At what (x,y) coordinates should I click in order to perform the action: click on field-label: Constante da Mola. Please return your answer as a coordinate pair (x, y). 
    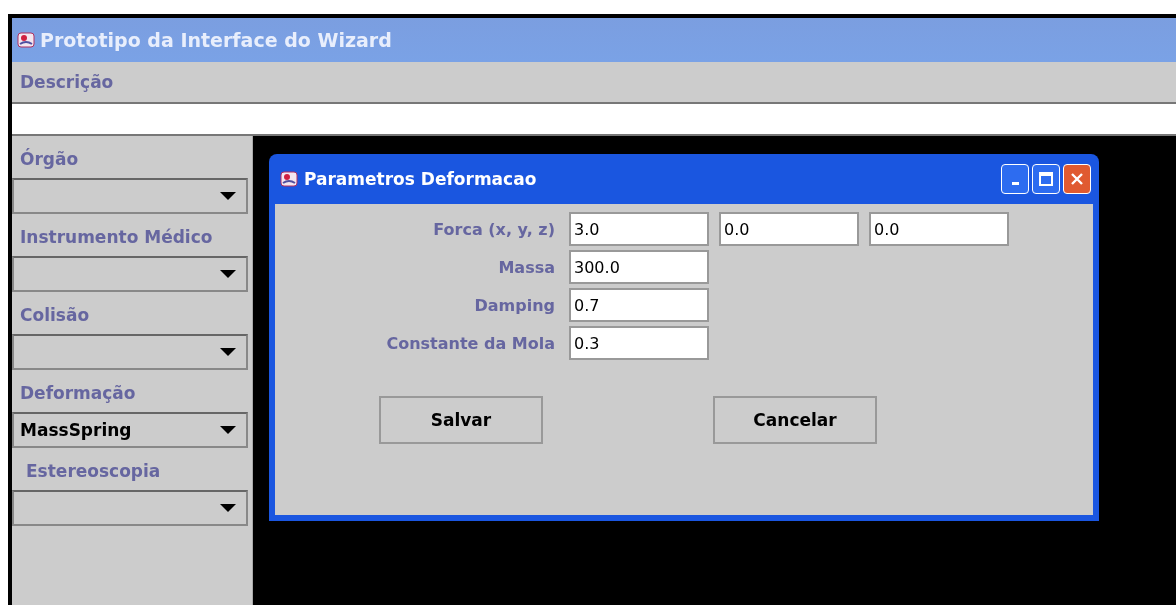
    Looking at the image, I should click on (470, 343).